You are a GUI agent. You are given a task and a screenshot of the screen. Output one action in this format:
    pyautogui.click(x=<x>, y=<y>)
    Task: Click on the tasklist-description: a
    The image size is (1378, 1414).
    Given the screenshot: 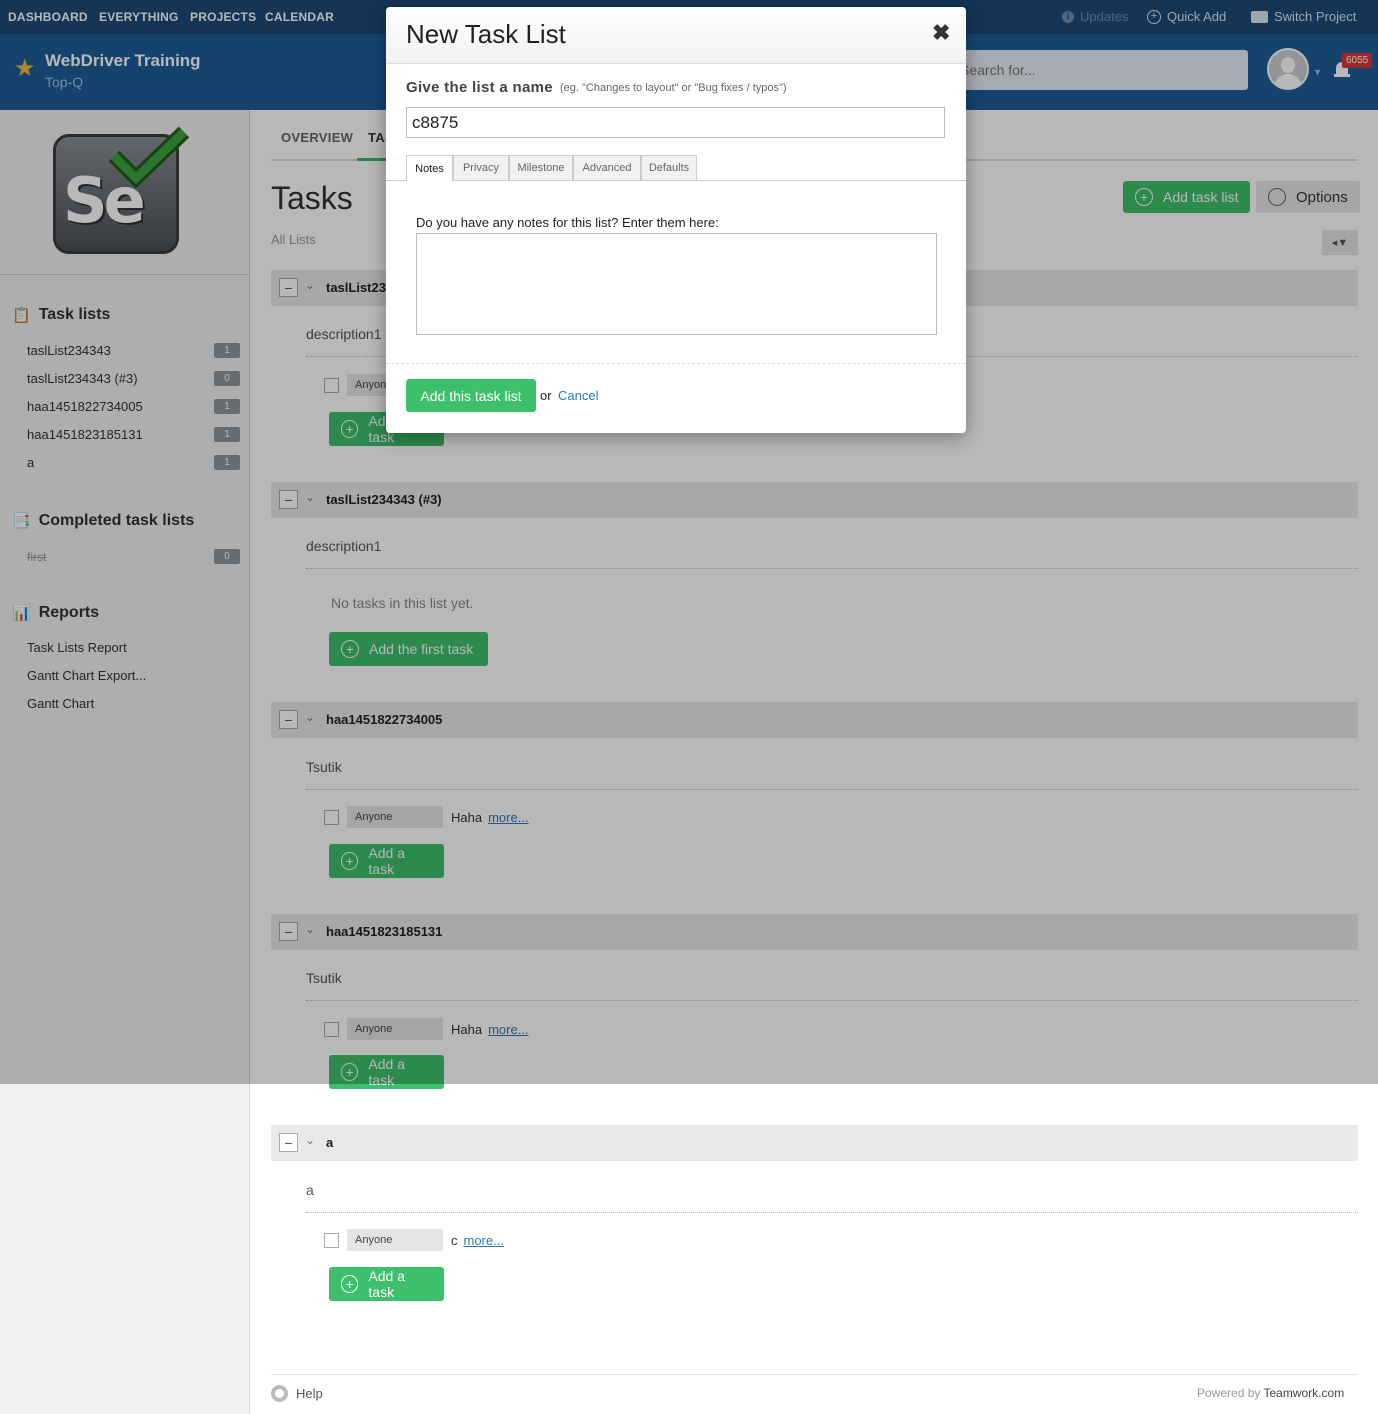 What is the action you would take?
    pyautogui.click(x=832, y=1197)
    